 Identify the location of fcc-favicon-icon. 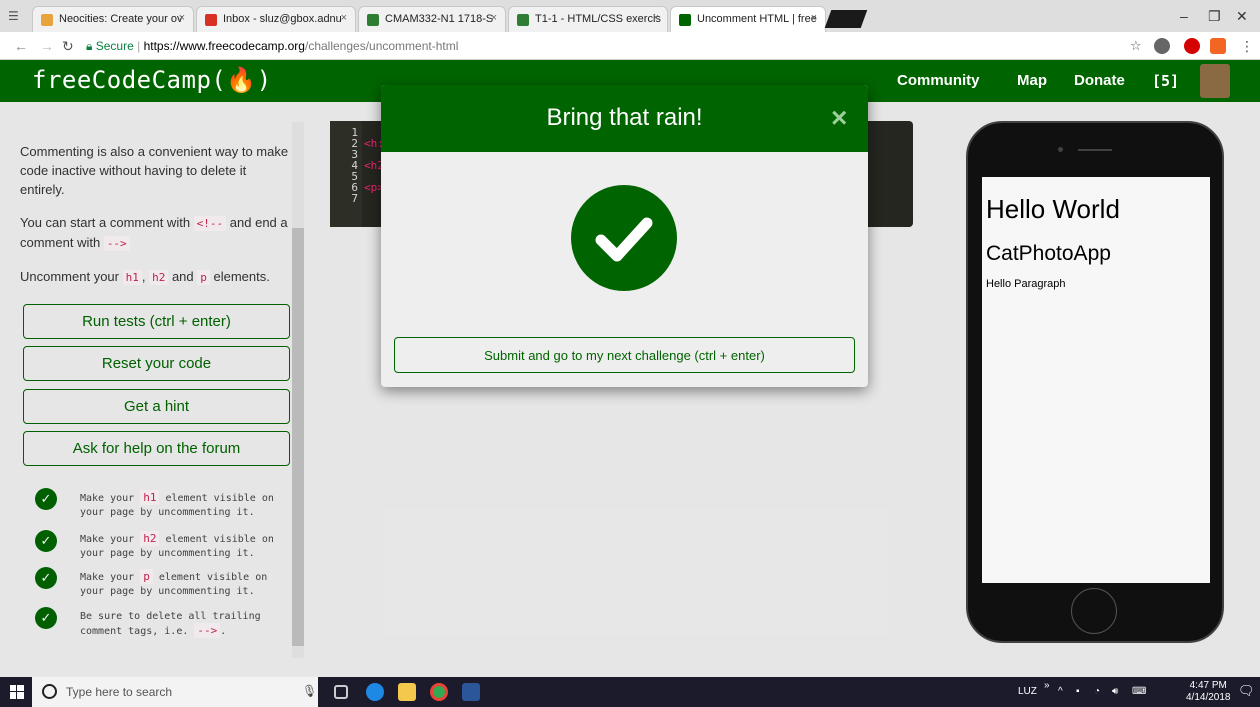
(685, 20).